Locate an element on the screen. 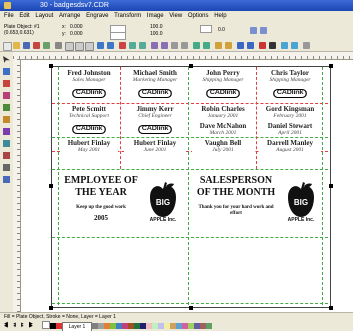 The width and height of the screenshot is (353, 331). line-tool-icon is located at coordinates (6, 83).